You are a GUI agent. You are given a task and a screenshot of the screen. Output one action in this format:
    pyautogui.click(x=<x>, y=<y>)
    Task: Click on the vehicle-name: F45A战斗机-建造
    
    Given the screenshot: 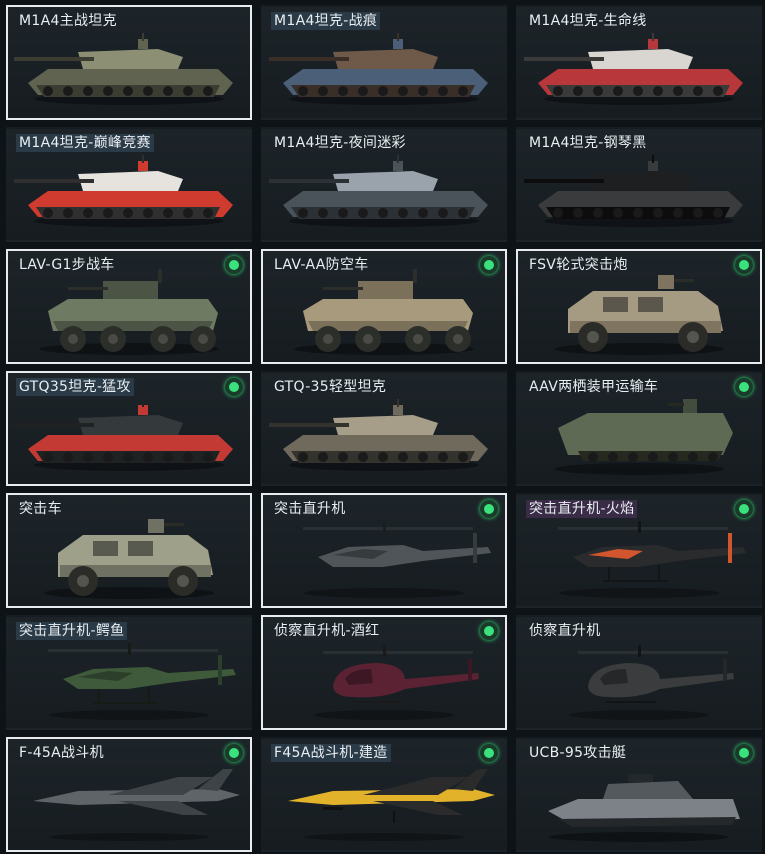 What is the action you would take?
    pyautogui.click(x=331, y=753)
    